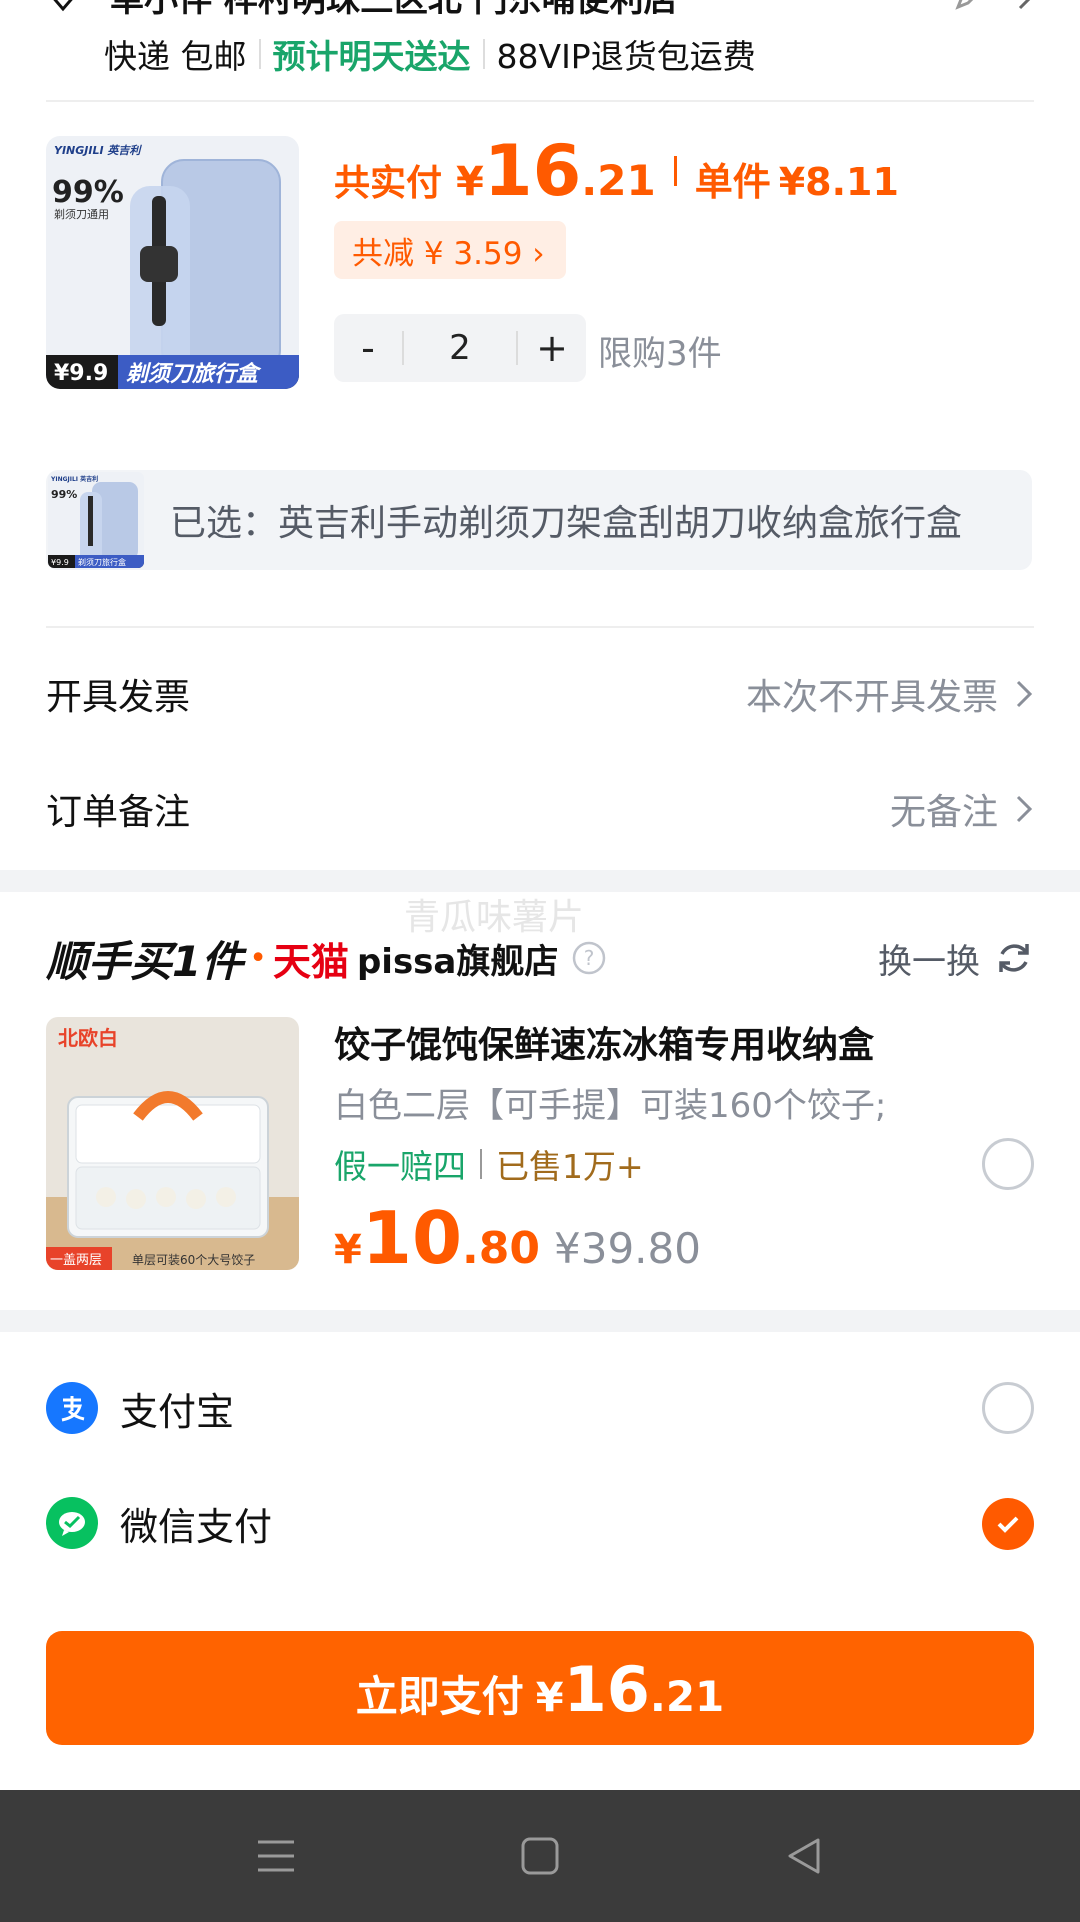  What do you see at coordinates (610, 1102) in the screenshot?
I see `add-on-sku: 白色二层【可手提】可装160个饺子;` at bounding box center [610, 1102].